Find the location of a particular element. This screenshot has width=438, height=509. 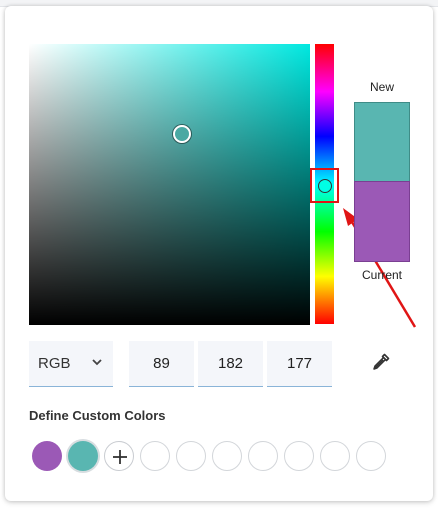

red-input: 89 is located at coordinates (161, 364).